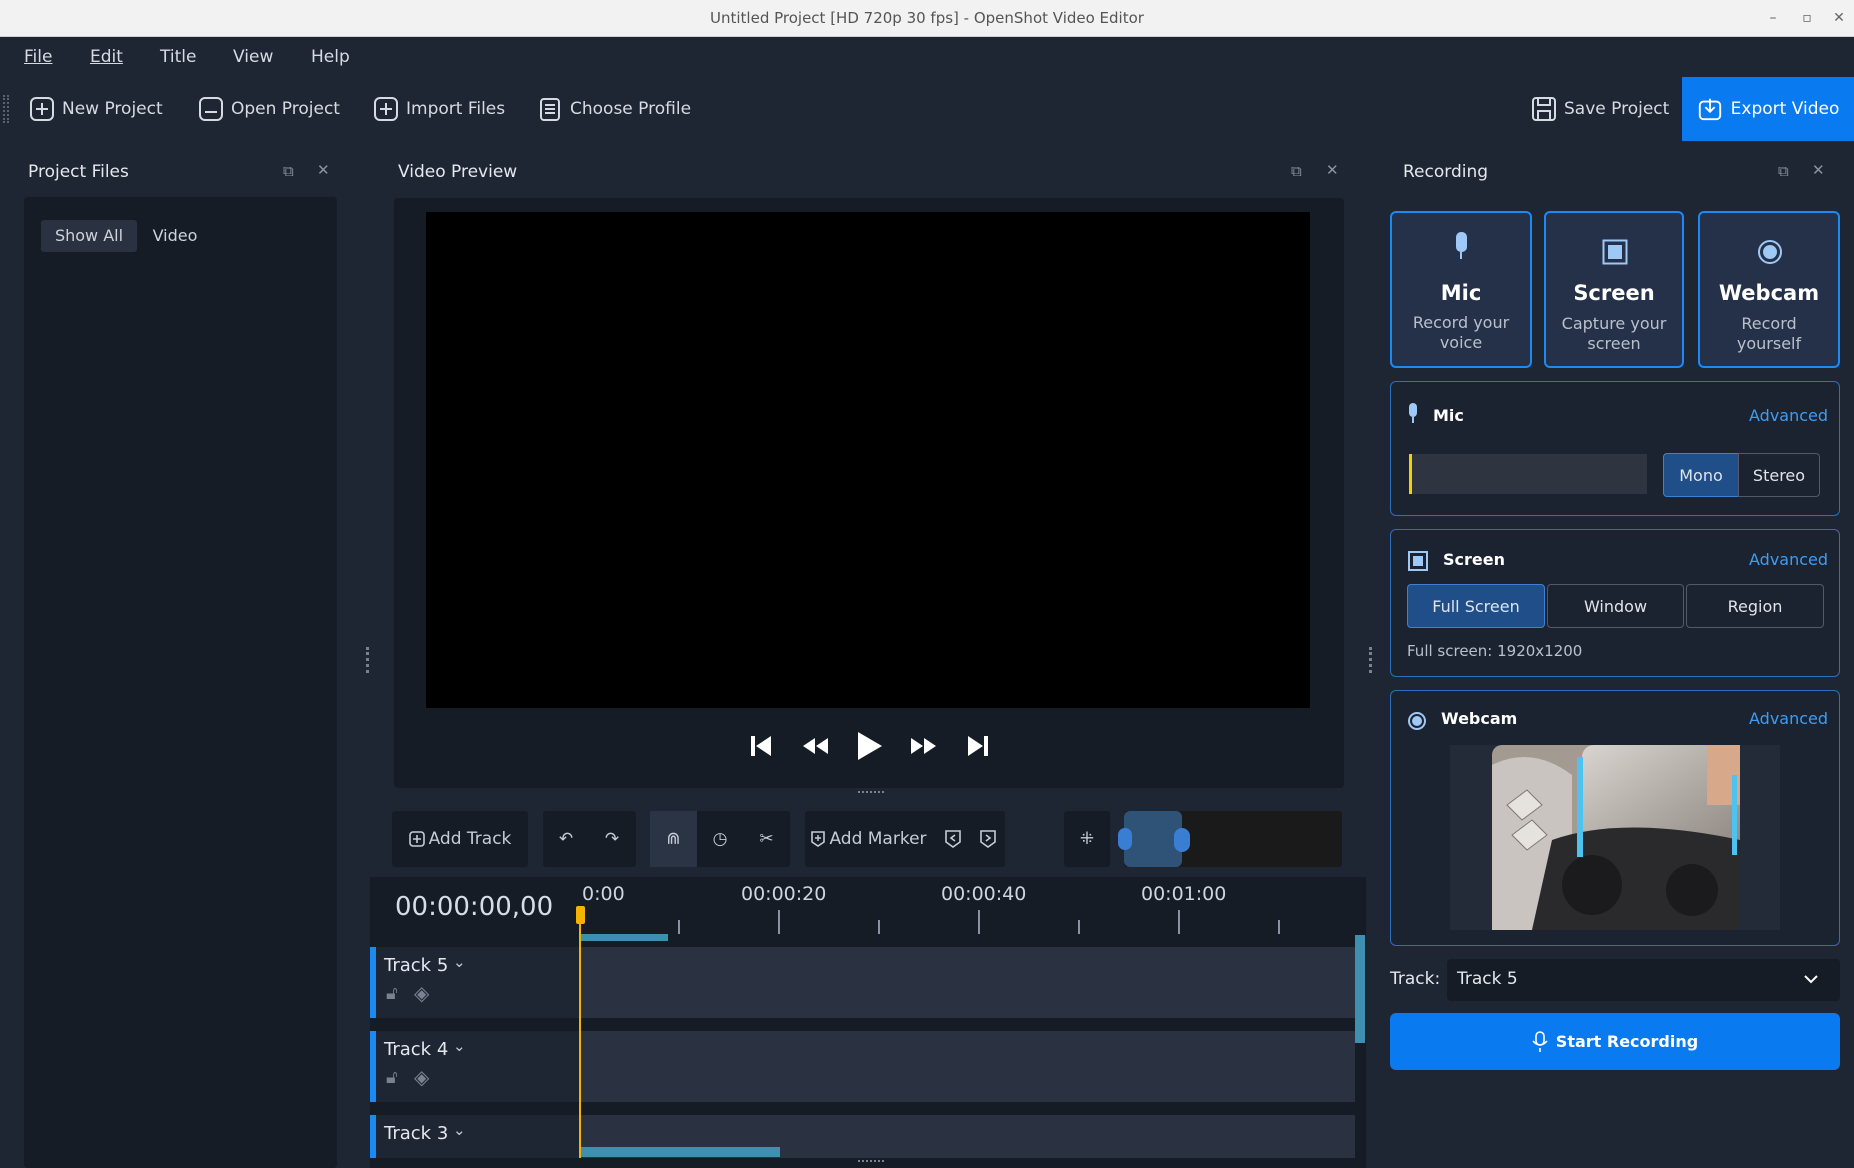 This screenshot has width=1854, height=1168. Describe the element at coordinates (416, 1133) in the screenshot. I see `track-name: Track 3` at that location.